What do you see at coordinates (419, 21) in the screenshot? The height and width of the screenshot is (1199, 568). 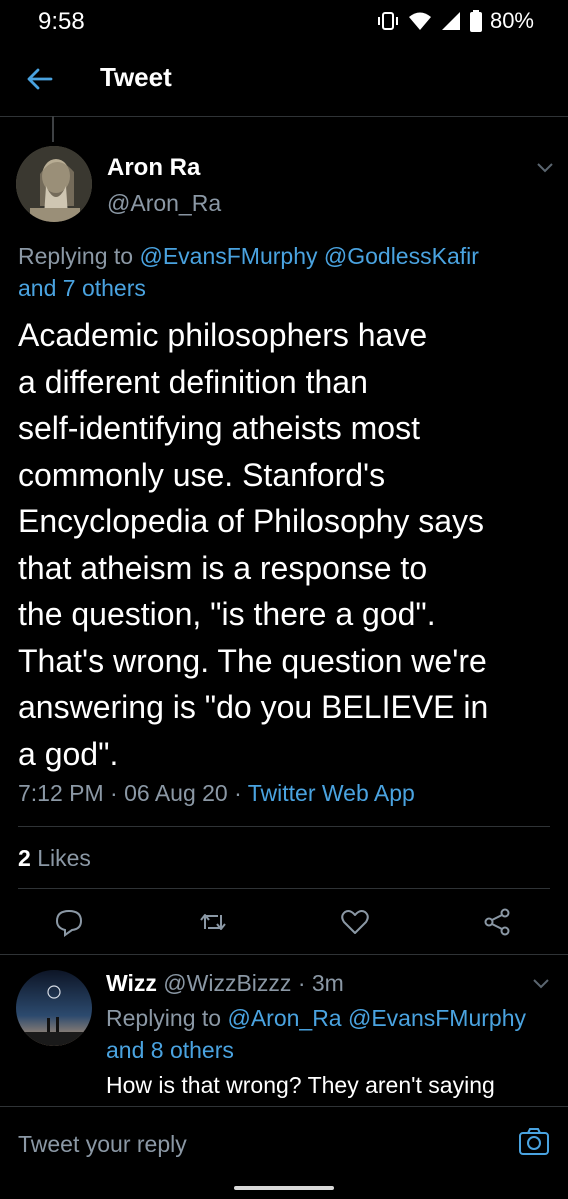 I see `wifi-icon` at bounding box center [419, 21].